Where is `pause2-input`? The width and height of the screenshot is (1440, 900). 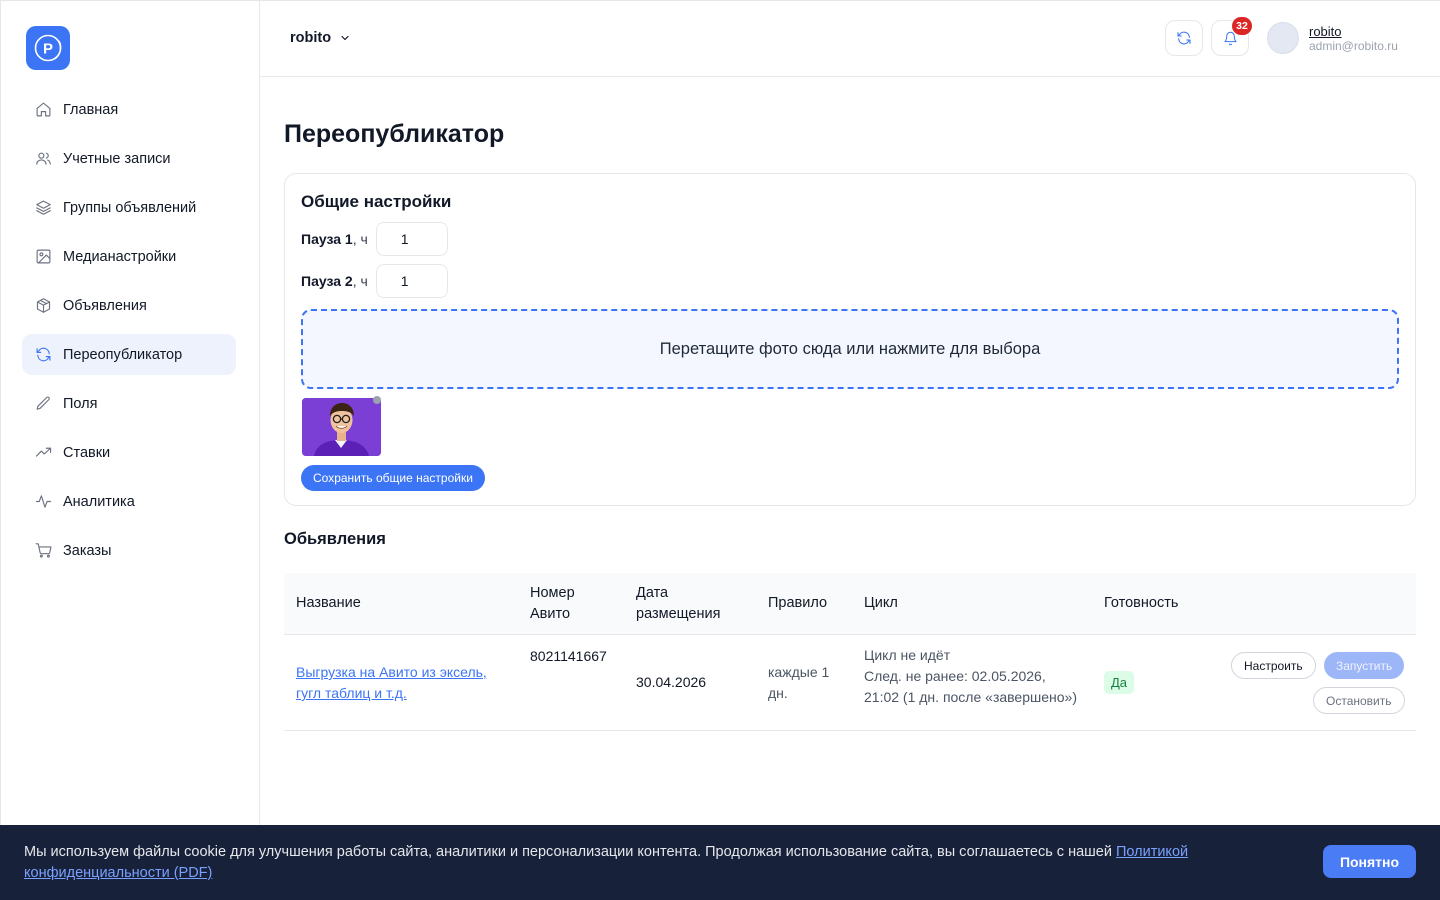
pause2-input is located at coordinates (411, 281).